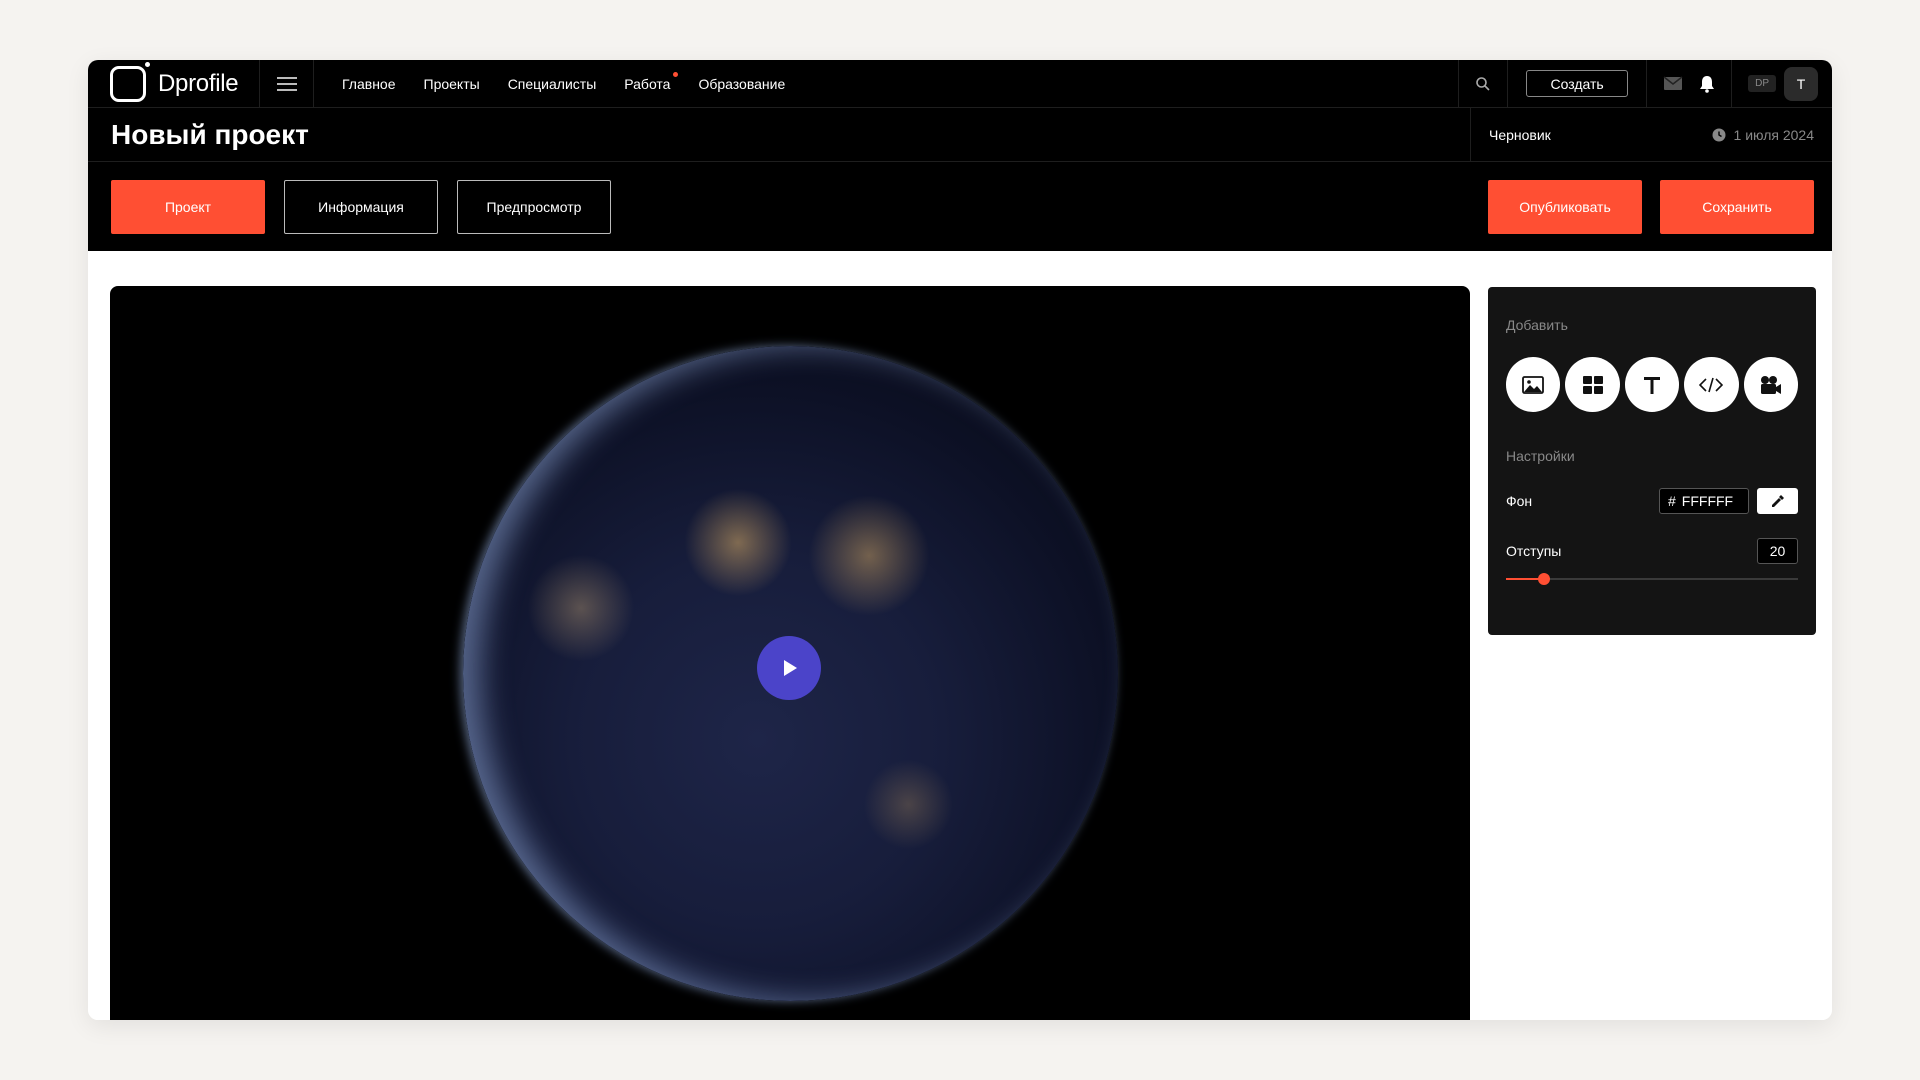 Image resolution: width=1920 pixels, height=1080 pixels. I want to click on add-code-button, so click(1711, 384).